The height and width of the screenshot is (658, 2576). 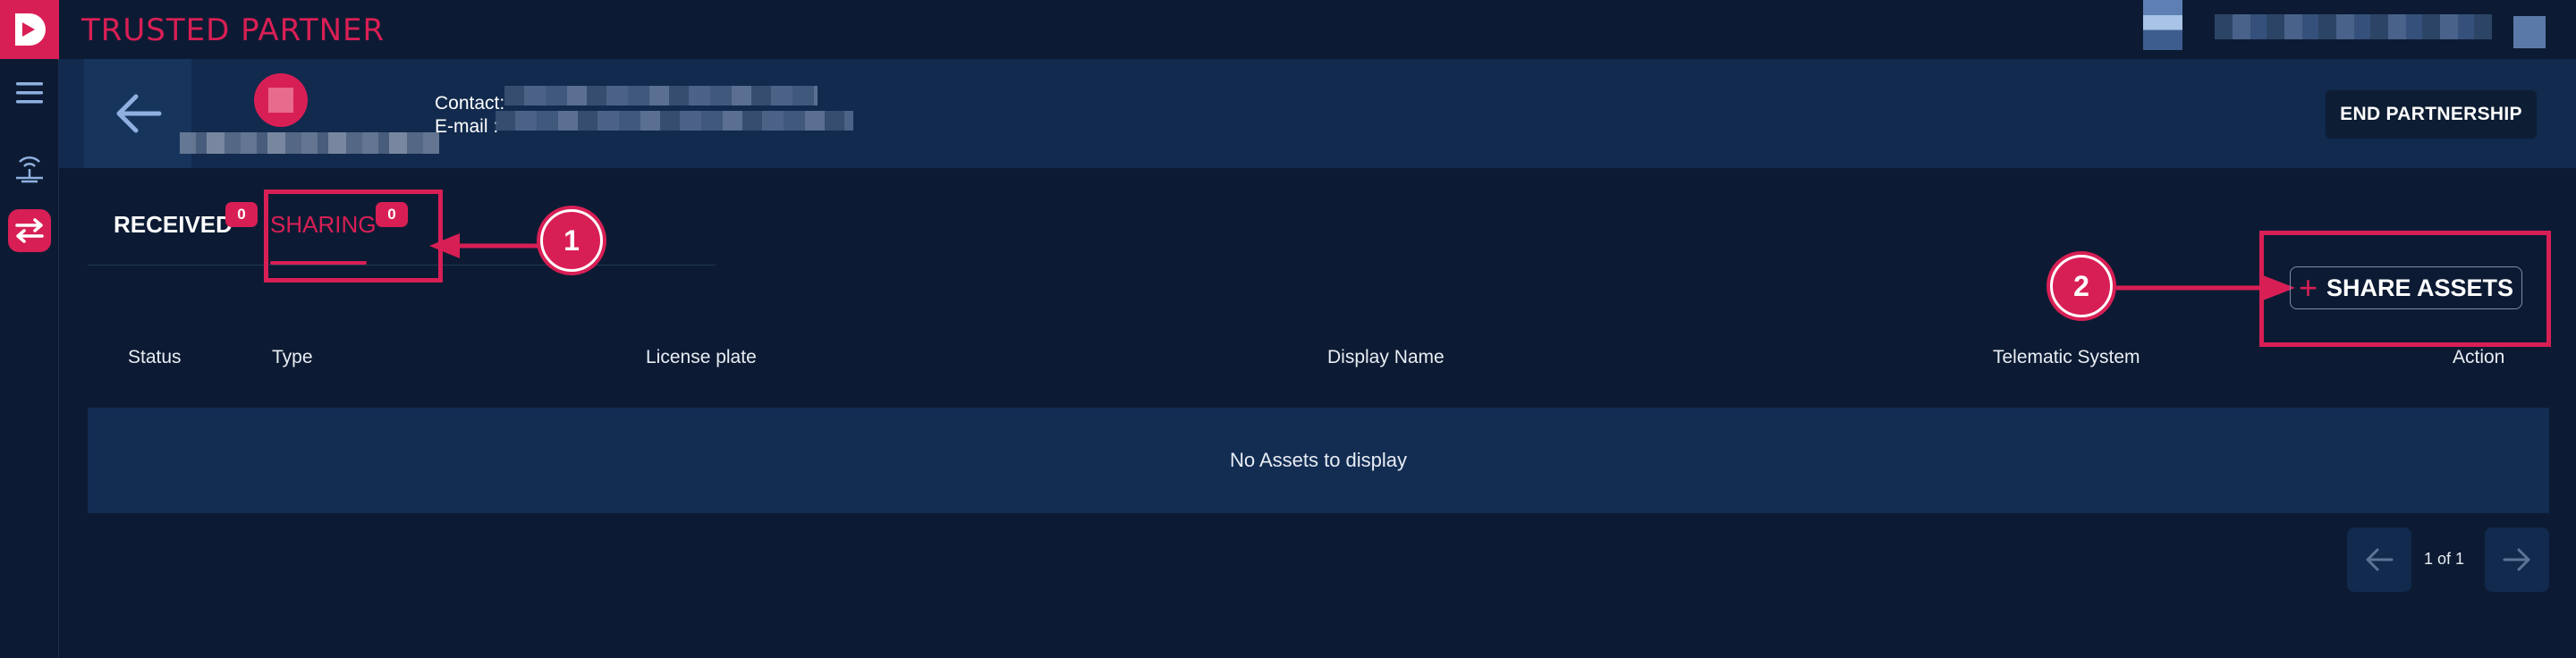 I want to click on highlight-box-sharing, so click(x=353, y=236).